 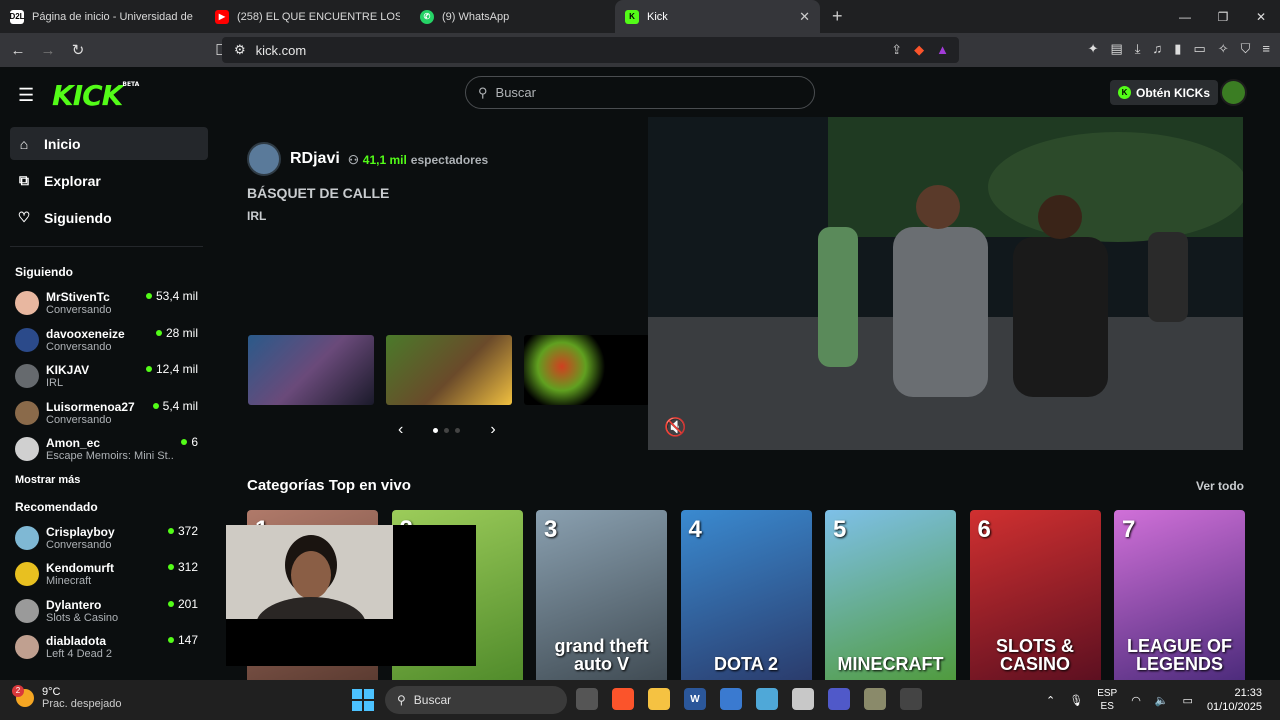 I want to click on channel-row: KIKJAV IRL 12,4 mil, so click(x=109, y=376).